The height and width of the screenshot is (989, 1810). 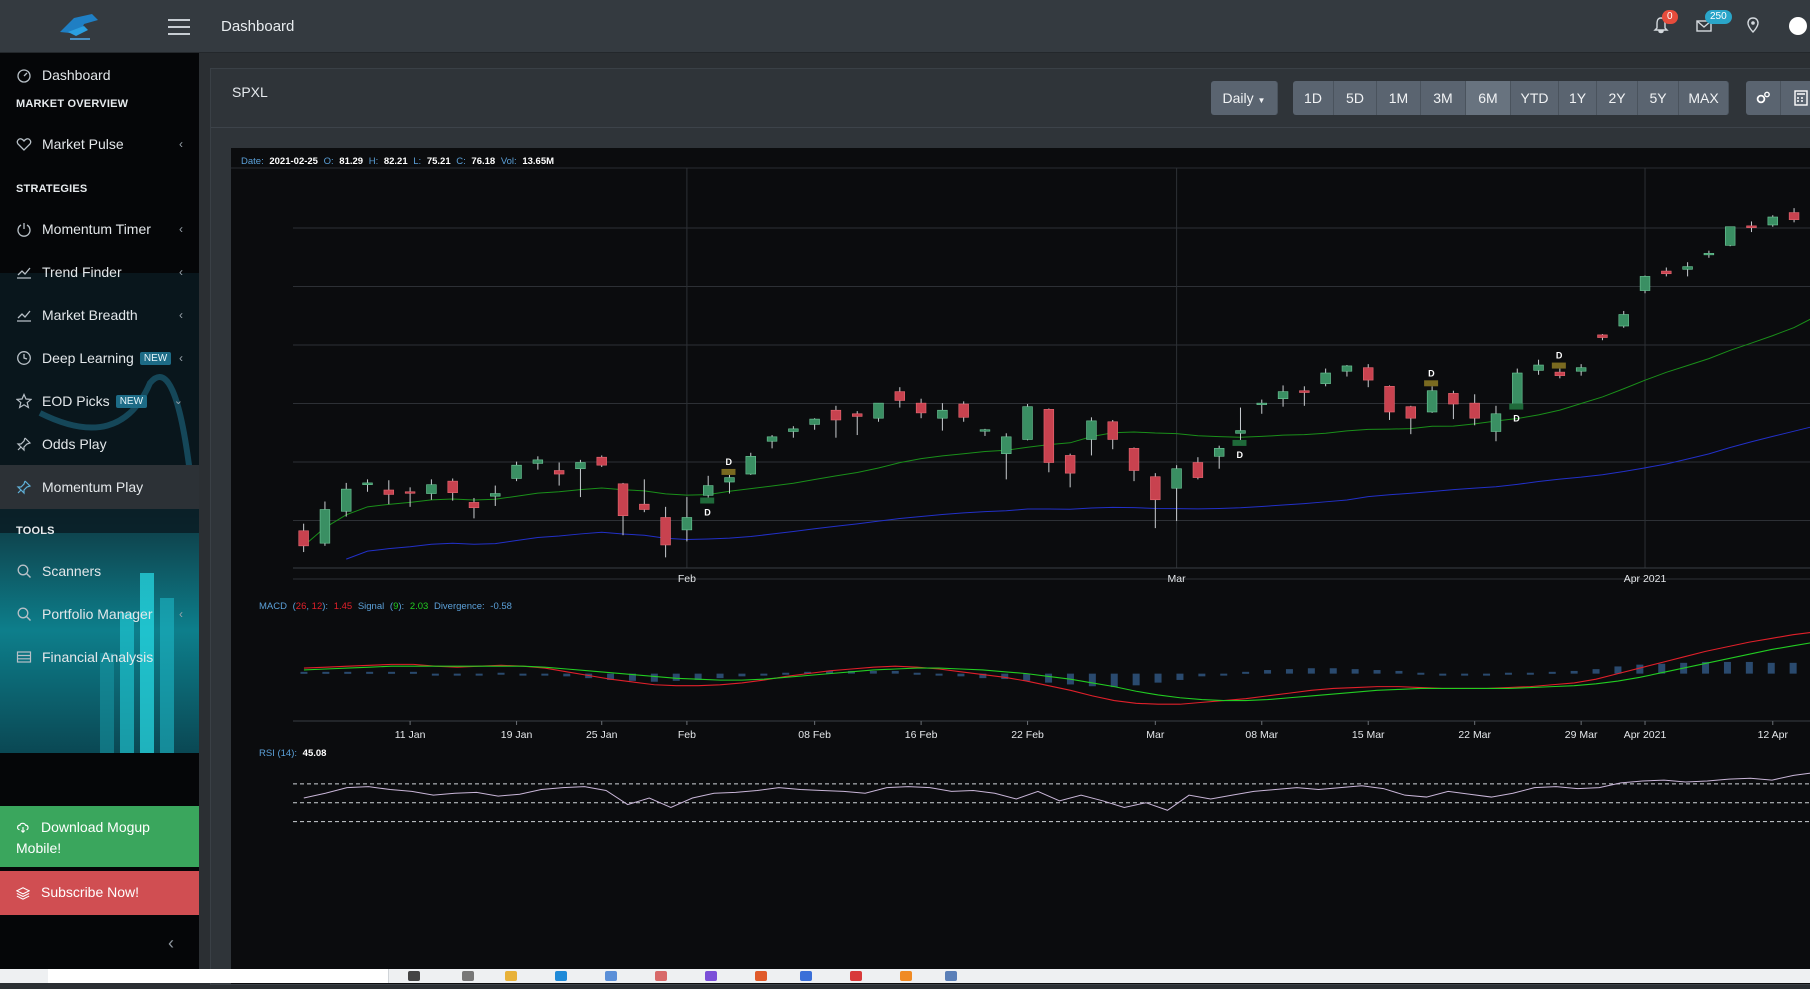 I want to click on notifications-button: 0, so click(x=1665, y=23).